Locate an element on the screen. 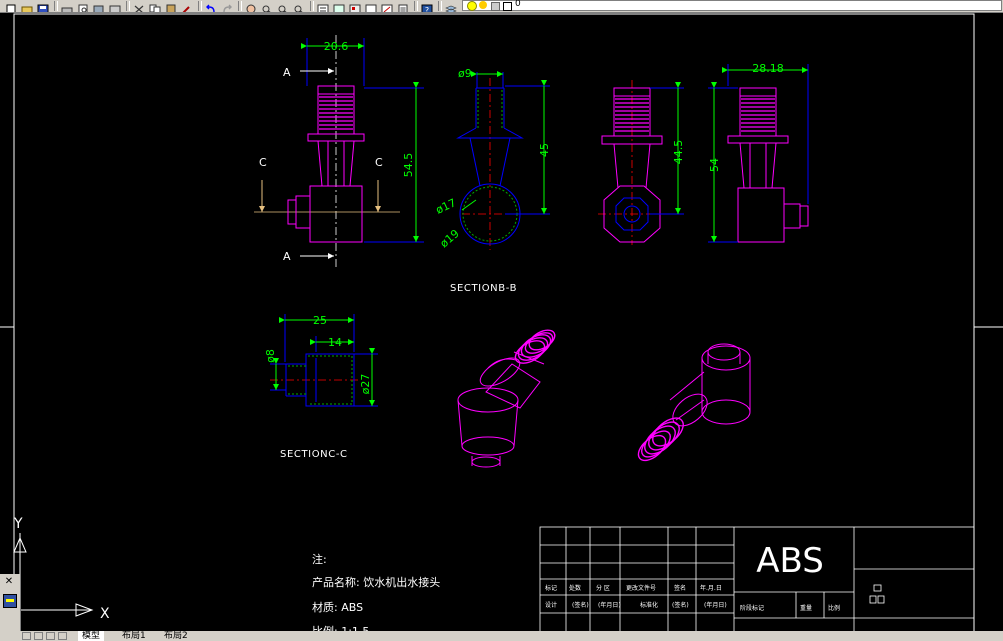  title-cell: 重量 is located at coordinates (806, 608).